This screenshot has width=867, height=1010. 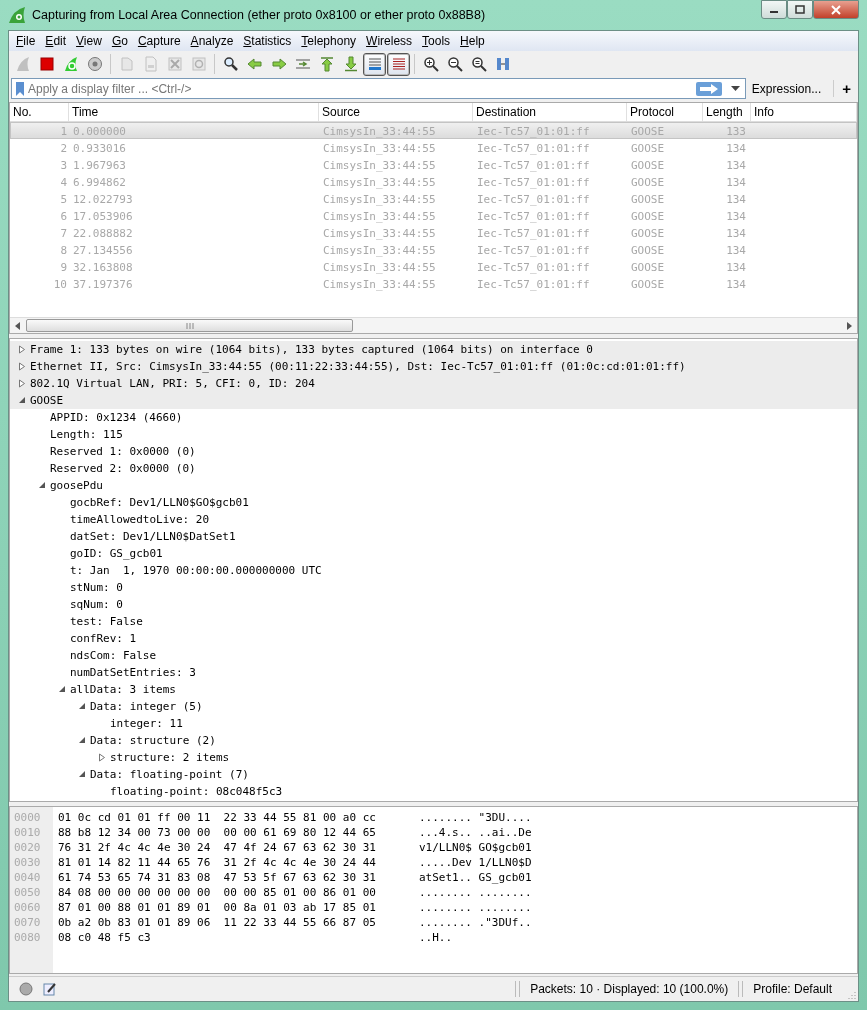 What do you see at coordinates (123, 468) in the screenshot?
I see `detail-field: Reserved 2: 0x0000 (0)` at bounding box center [123, 468].